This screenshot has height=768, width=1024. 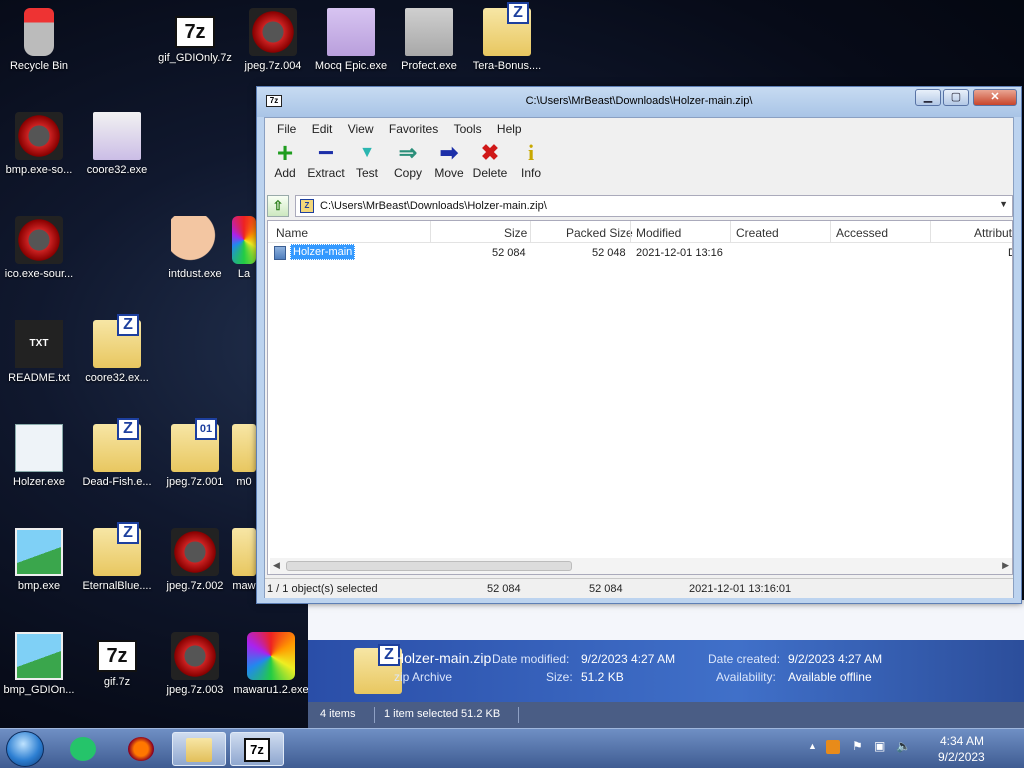 What do you see at coordinates (449, 152) in the screenshot?
I see `move-icon: ➡` at bounding box center [449, 152].